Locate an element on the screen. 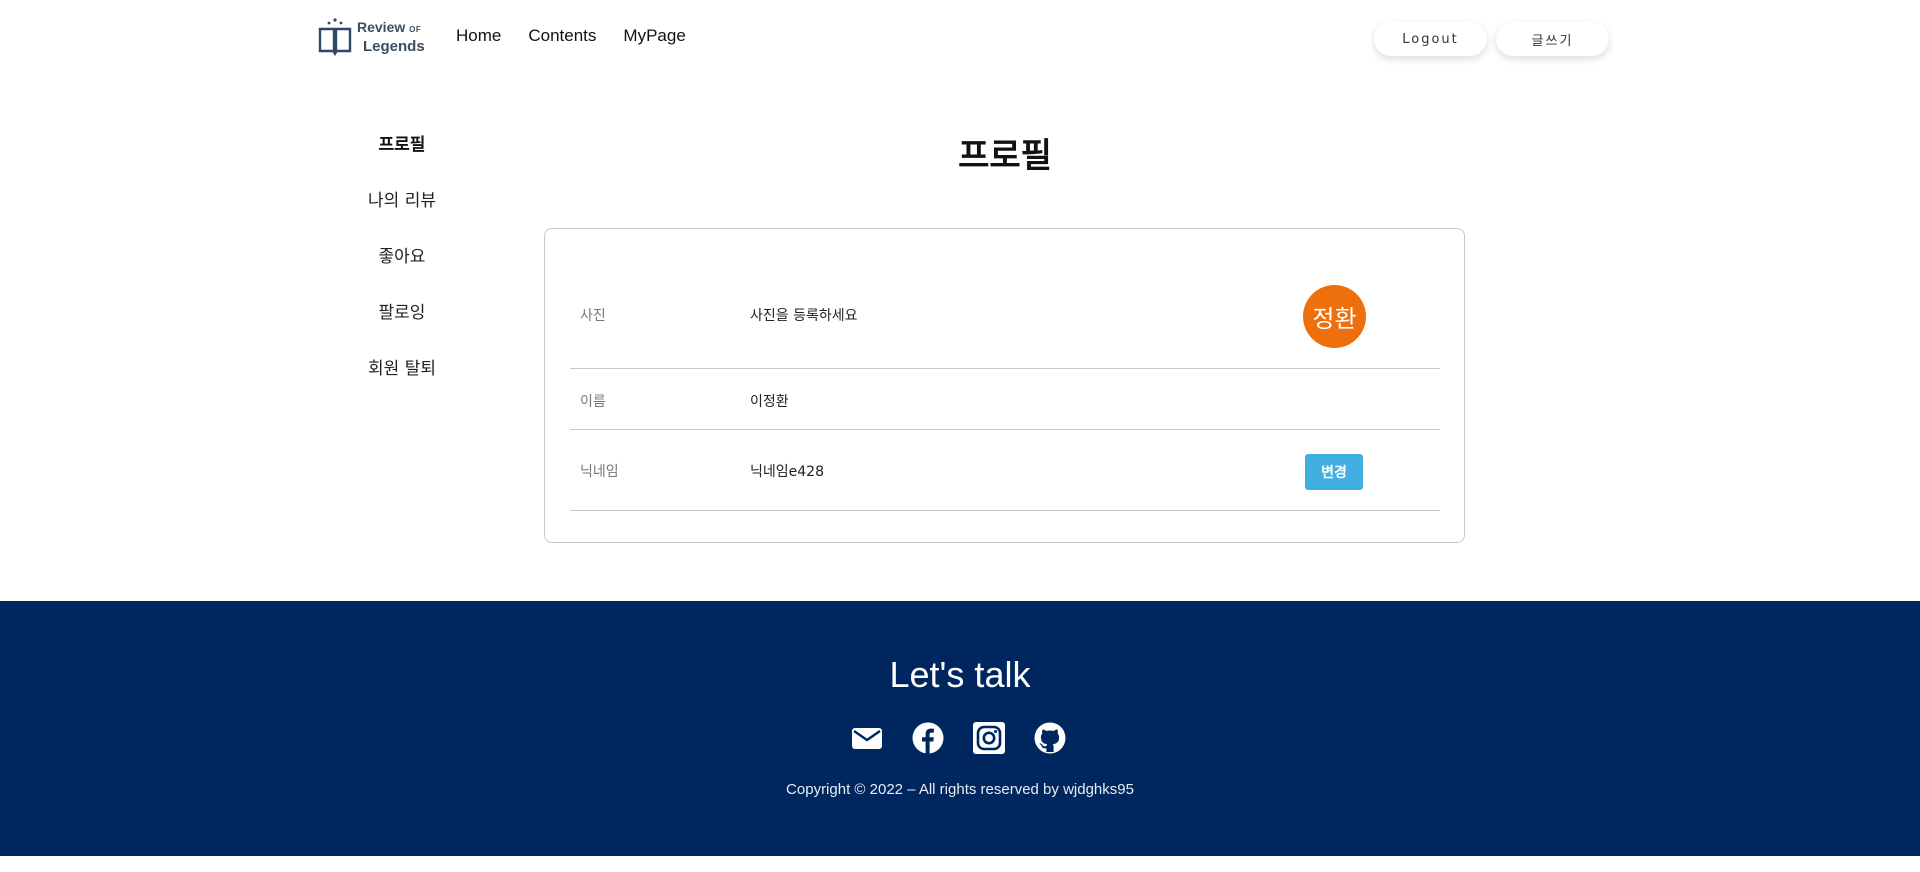 The width and height of the screenshot is (1920, 872). sidebar-item-likes: 좋아요 is located at coordinates (402, 270).